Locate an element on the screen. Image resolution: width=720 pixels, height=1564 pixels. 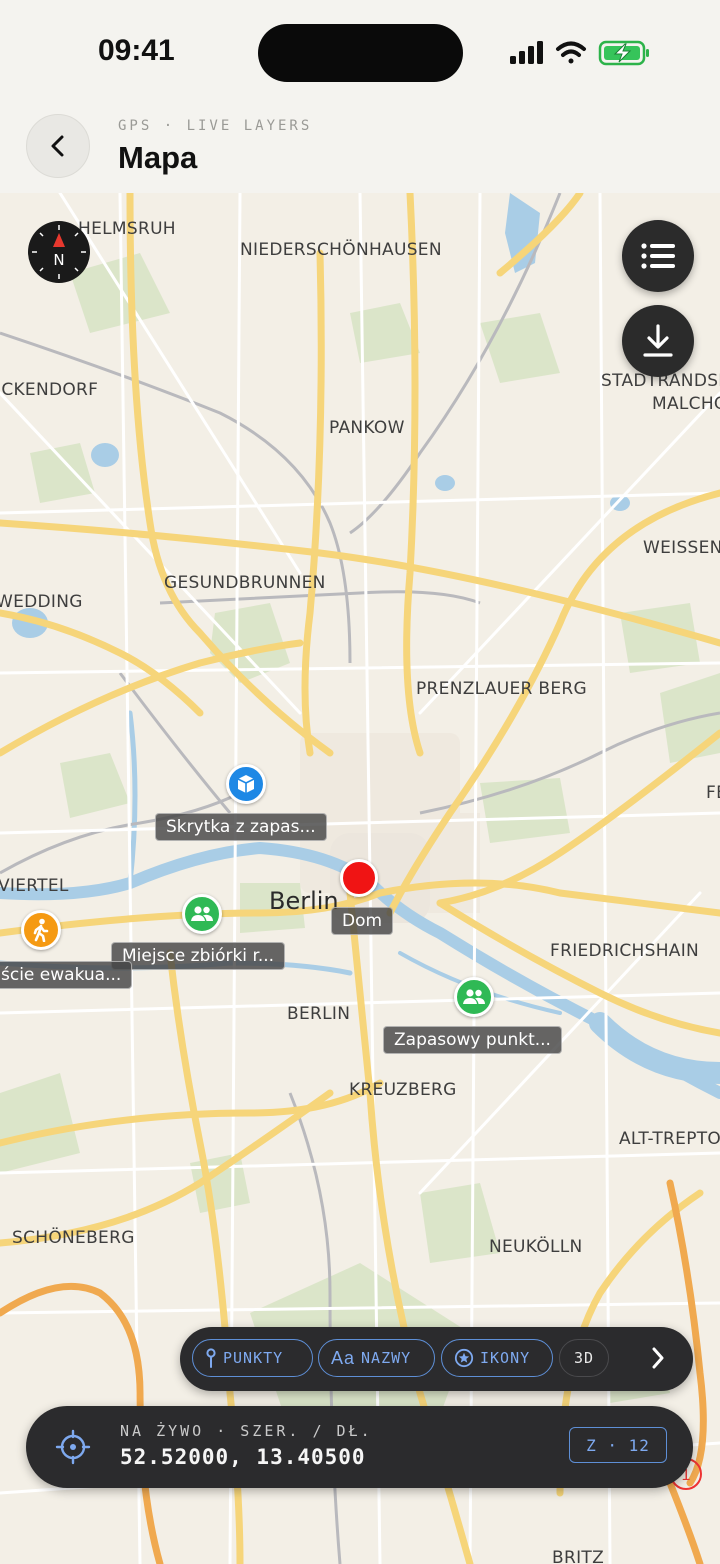
dynamic-island is located at coordinates (360, 53).